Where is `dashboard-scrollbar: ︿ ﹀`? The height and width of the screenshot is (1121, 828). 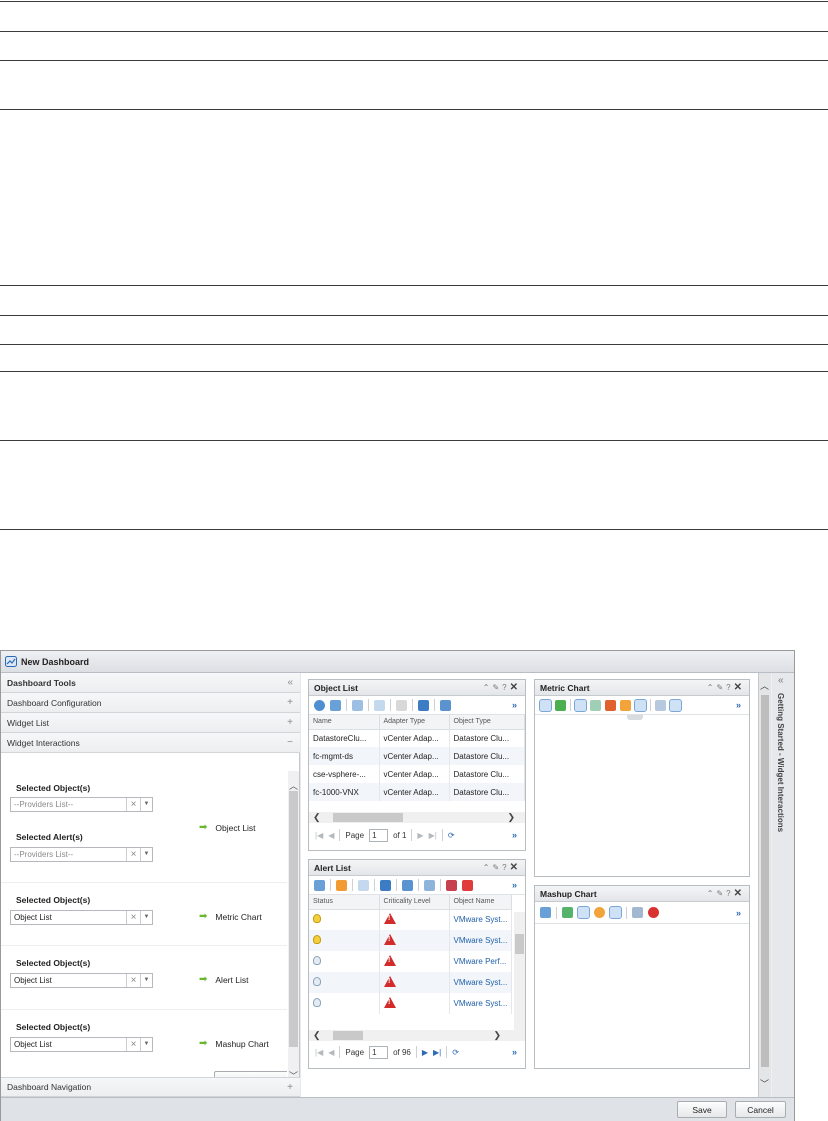
dashboard-scrollbar: ︿ ﹀ is located at coordinates (765, 885).